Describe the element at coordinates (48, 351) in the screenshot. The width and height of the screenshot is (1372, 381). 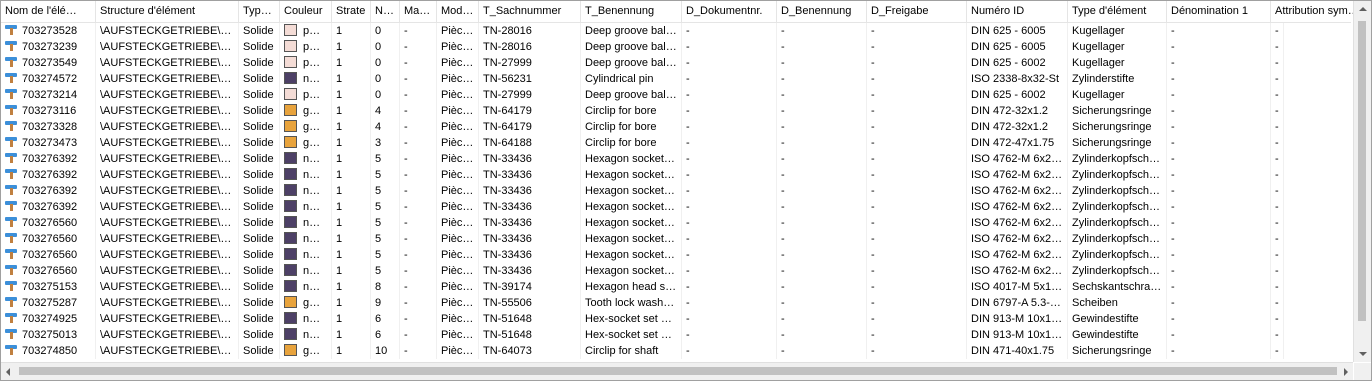
I see `table-cell: 703274850` at that location.